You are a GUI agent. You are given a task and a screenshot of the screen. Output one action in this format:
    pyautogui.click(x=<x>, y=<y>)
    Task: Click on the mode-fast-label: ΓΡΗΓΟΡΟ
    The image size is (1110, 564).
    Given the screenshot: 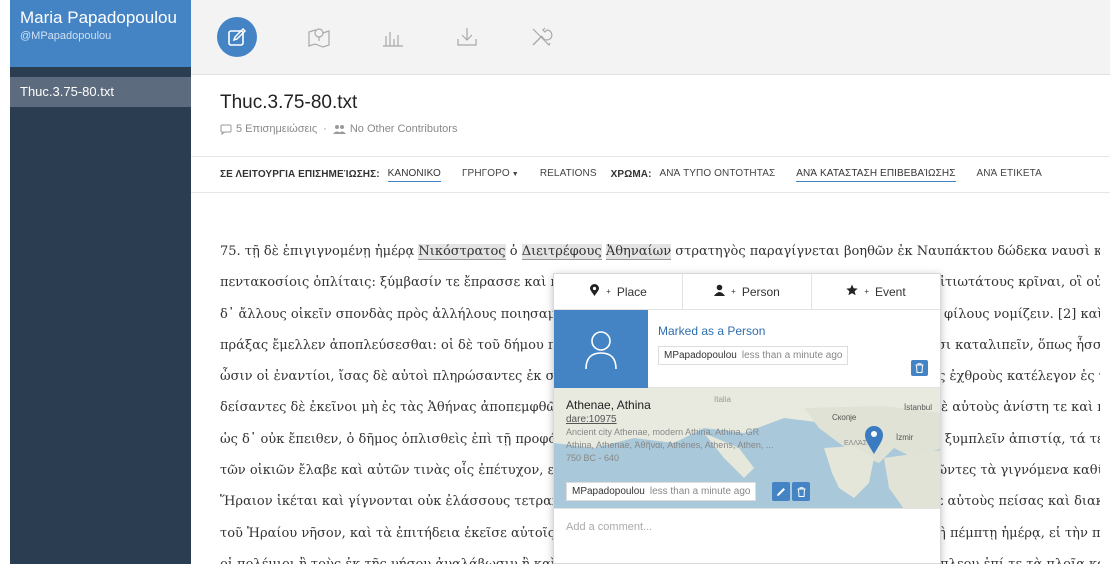 What is the action you would take?
    pyautogui.click(x=485, y=173)
    